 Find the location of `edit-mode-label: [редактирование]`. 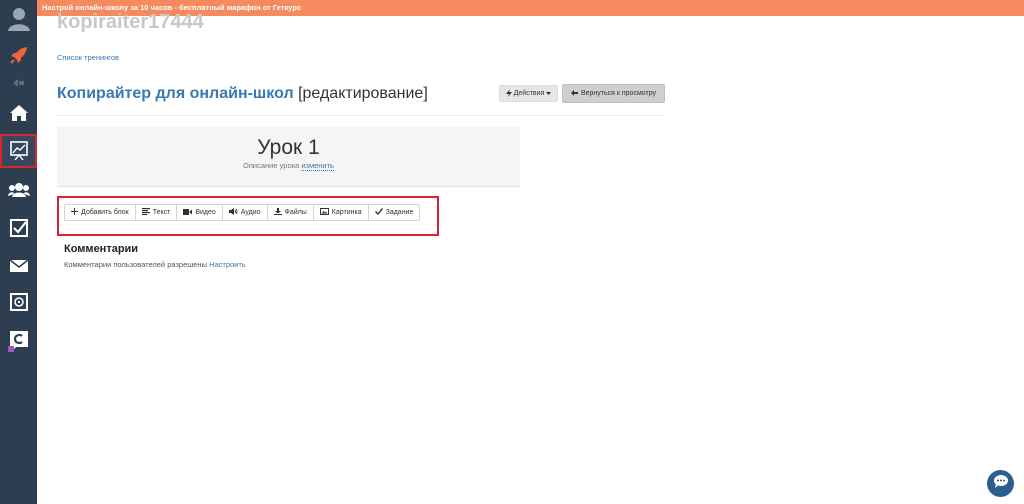

edit-mode-label: [редактирование] is located at coordinates (363, 93).